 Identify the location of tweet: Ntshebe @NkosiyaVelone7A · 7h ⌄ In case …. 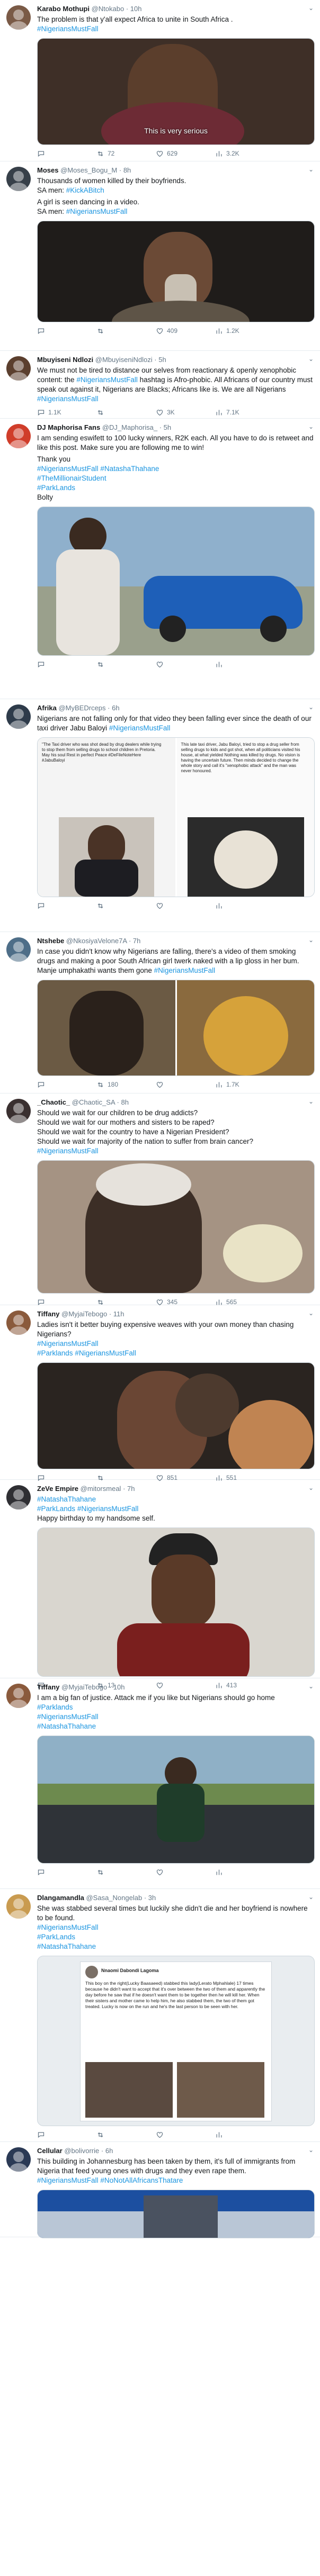
(160, 1012).